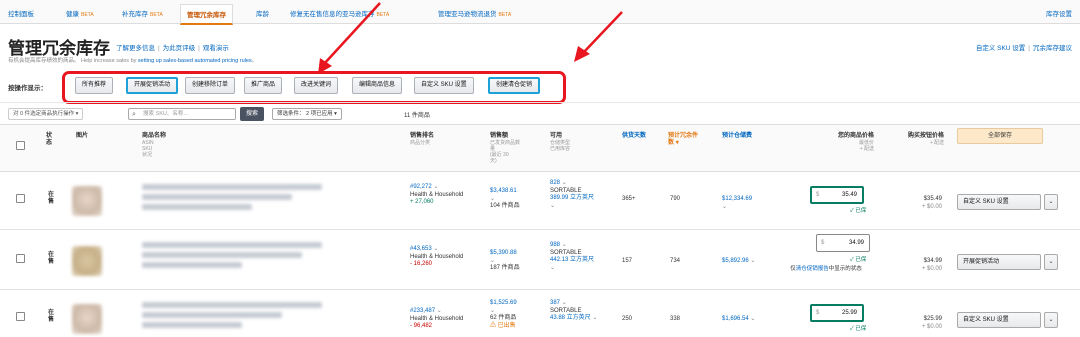 Image resolution: width=1080 pixels, height=337 pixels. I want to click on warning-icon: ⚠ 已出售, so click(503, 325).